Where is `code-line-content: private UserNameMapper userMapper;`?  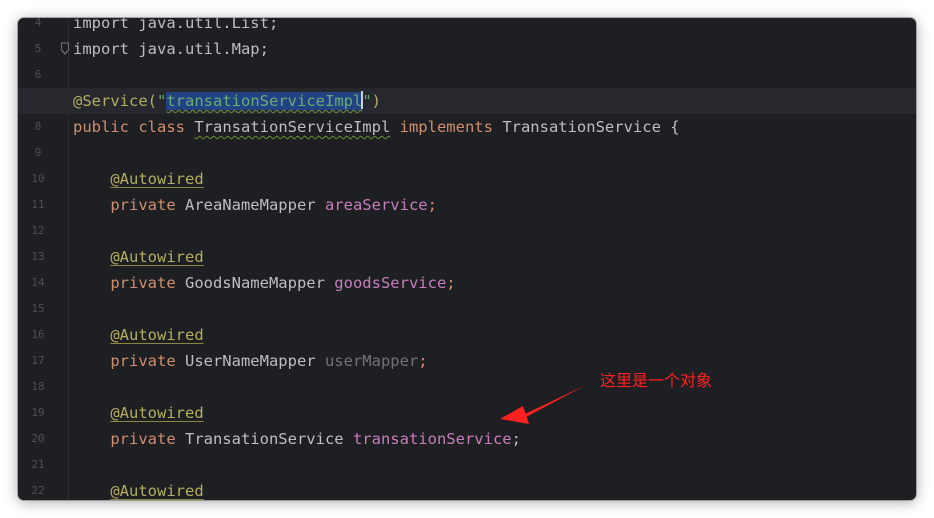
code-line-content: private UserNameMapper userMapper; is located at coordinates (250, 361).